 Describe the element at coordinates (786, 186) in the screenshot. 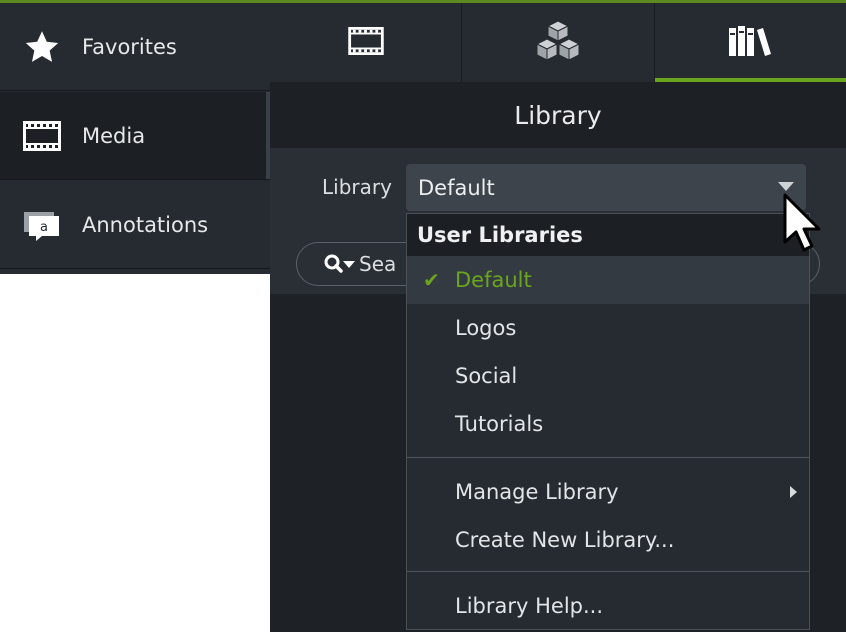

I see `chevron-down-icon` at that location.